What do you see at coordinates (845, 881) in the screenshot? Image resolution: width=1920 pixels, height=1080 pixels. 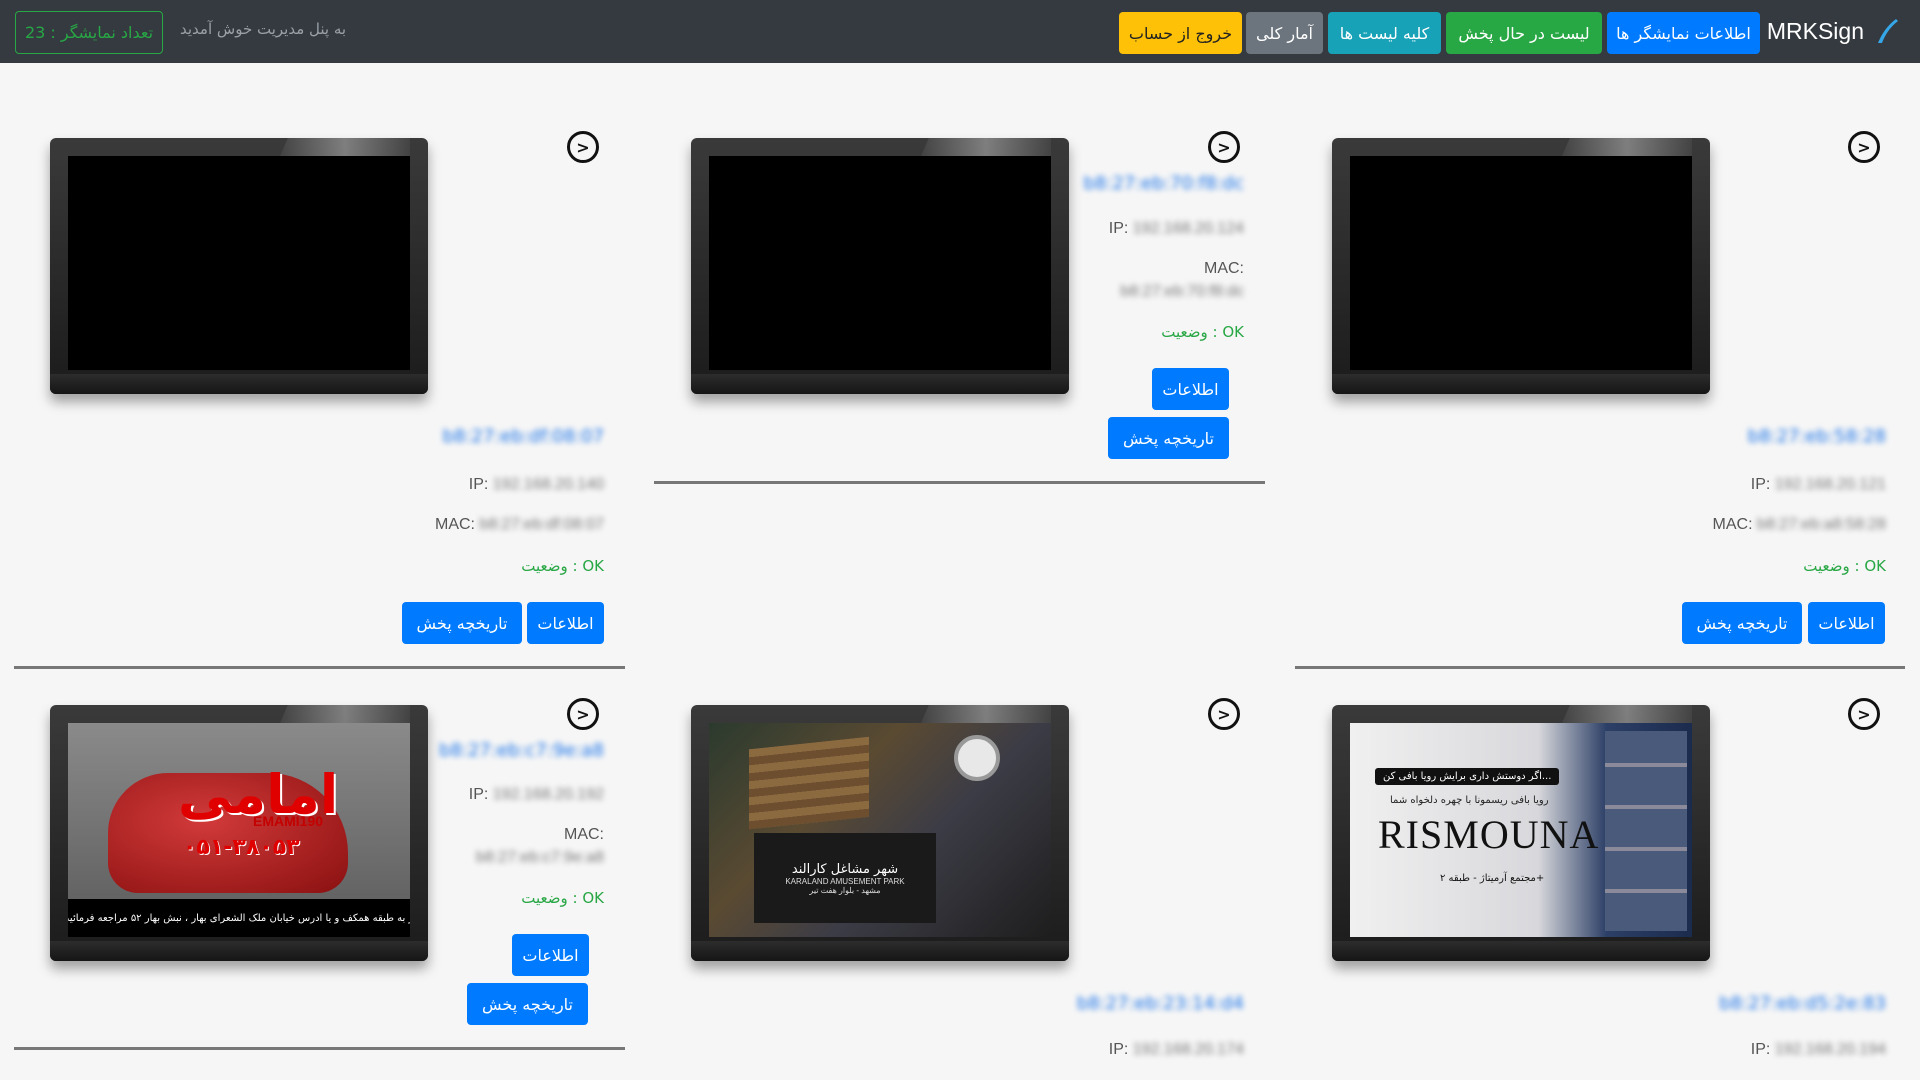 I see `thumb-subtitle: KARALAND AMUSEMENT PARK` at bounding box center [845, 881].